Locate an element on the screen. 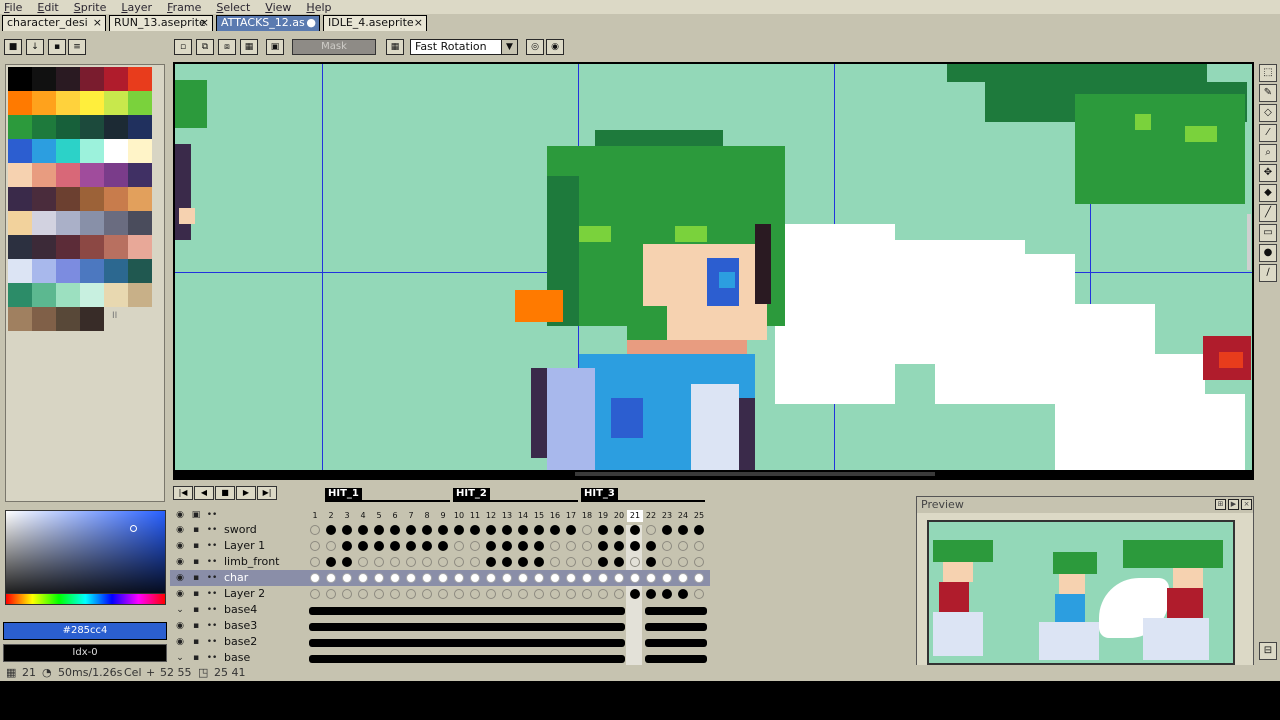 The width and height of the screenshot is (1280, 720). pencil-icon: ✎ is located at coordinates (1268, 93).